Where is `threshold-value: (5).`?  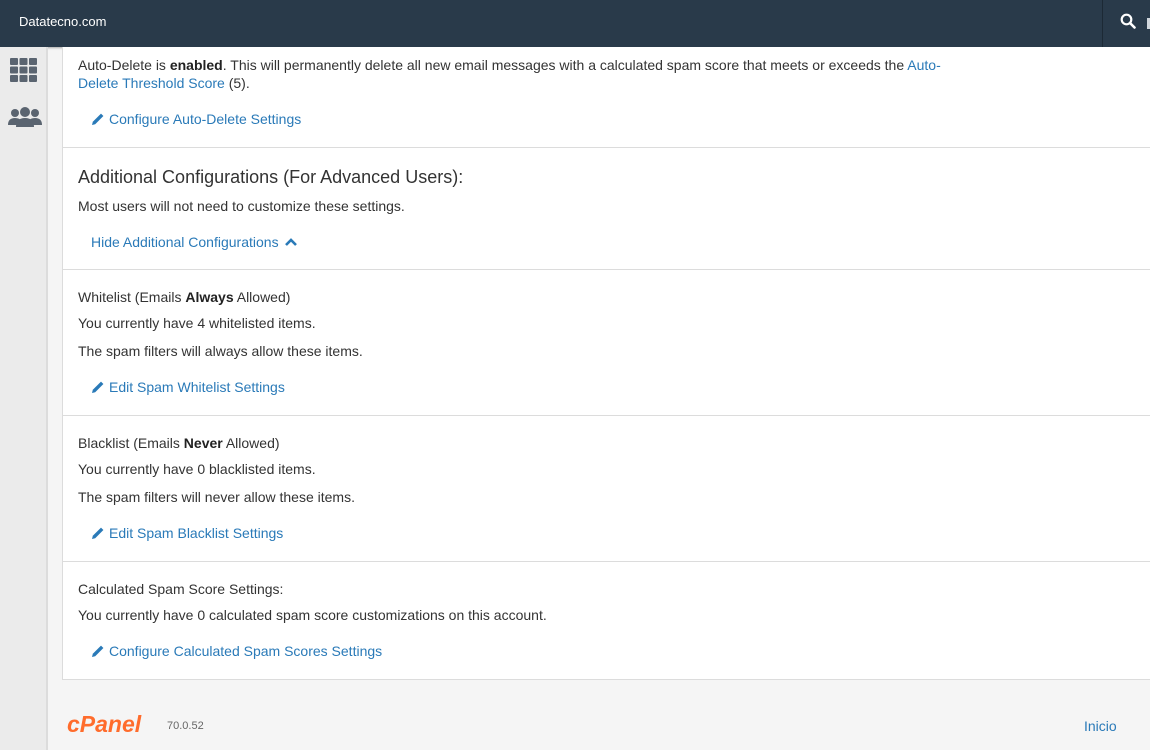 threshold-value: (5). is located at coordinates (237, 83).